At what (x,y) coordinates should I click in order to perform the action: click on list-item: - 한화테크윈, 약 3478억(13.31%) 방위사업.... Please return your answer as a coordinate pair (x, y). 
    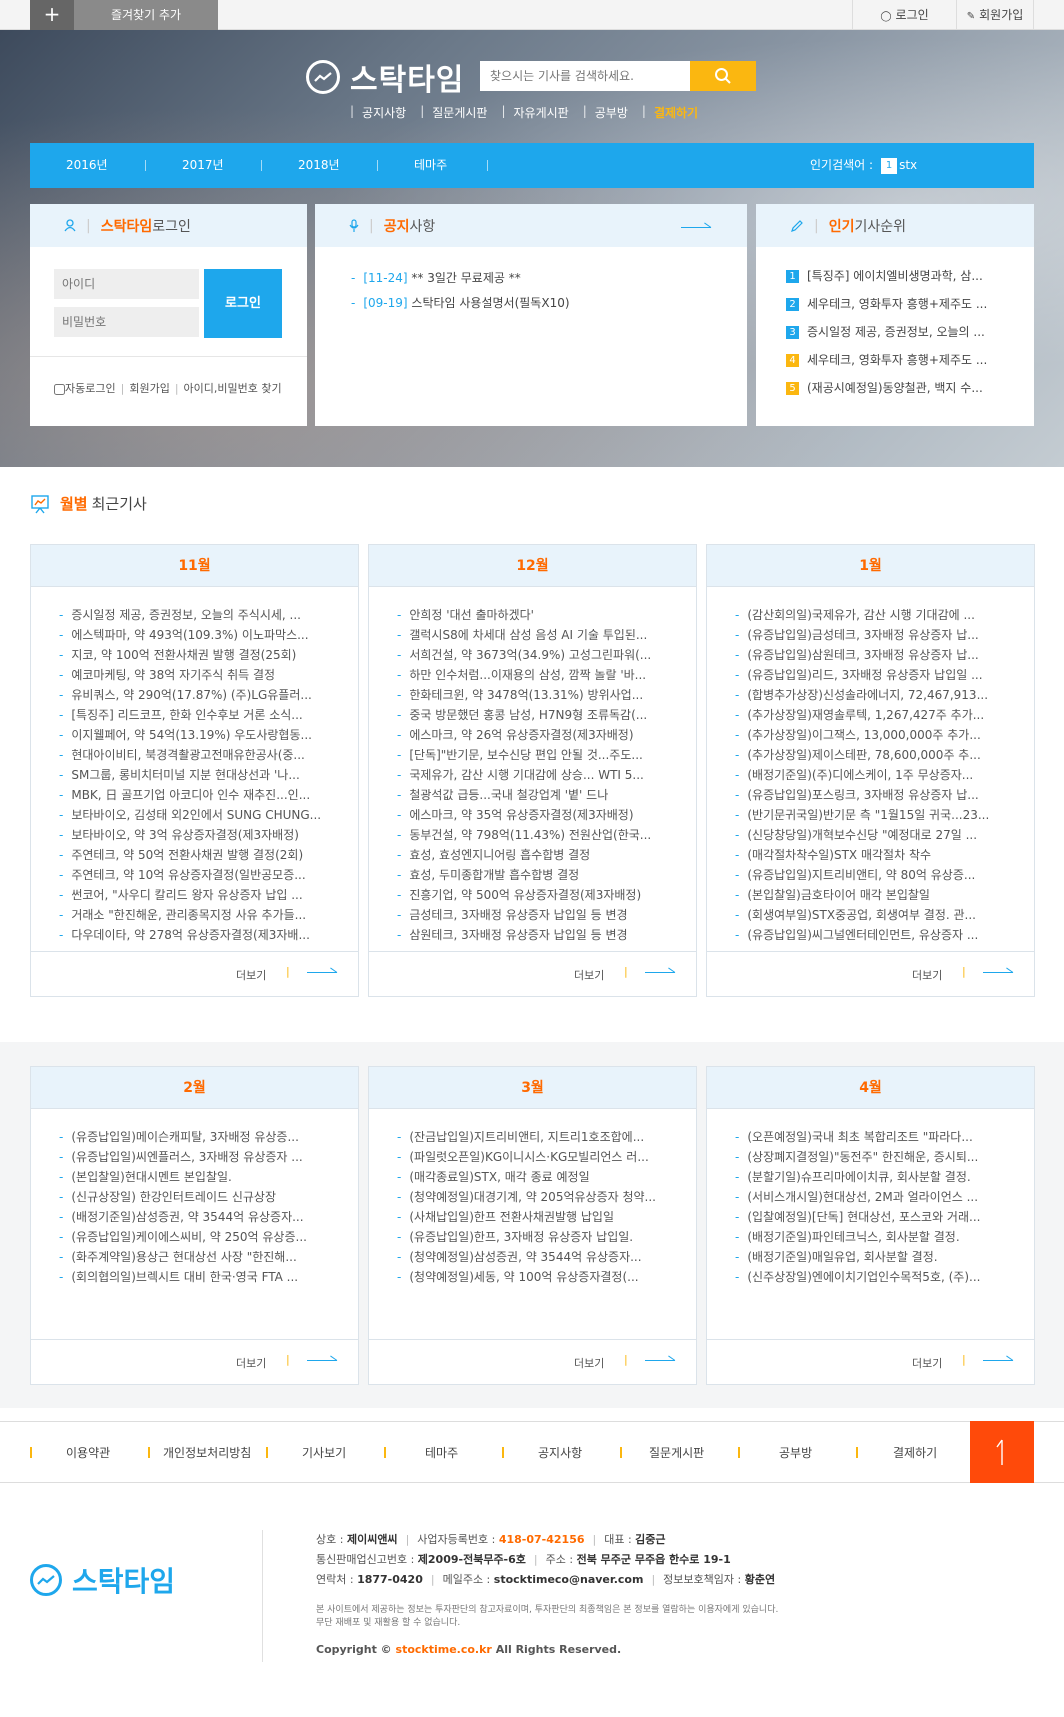
    Looking at the image, I should click on (542, 695).